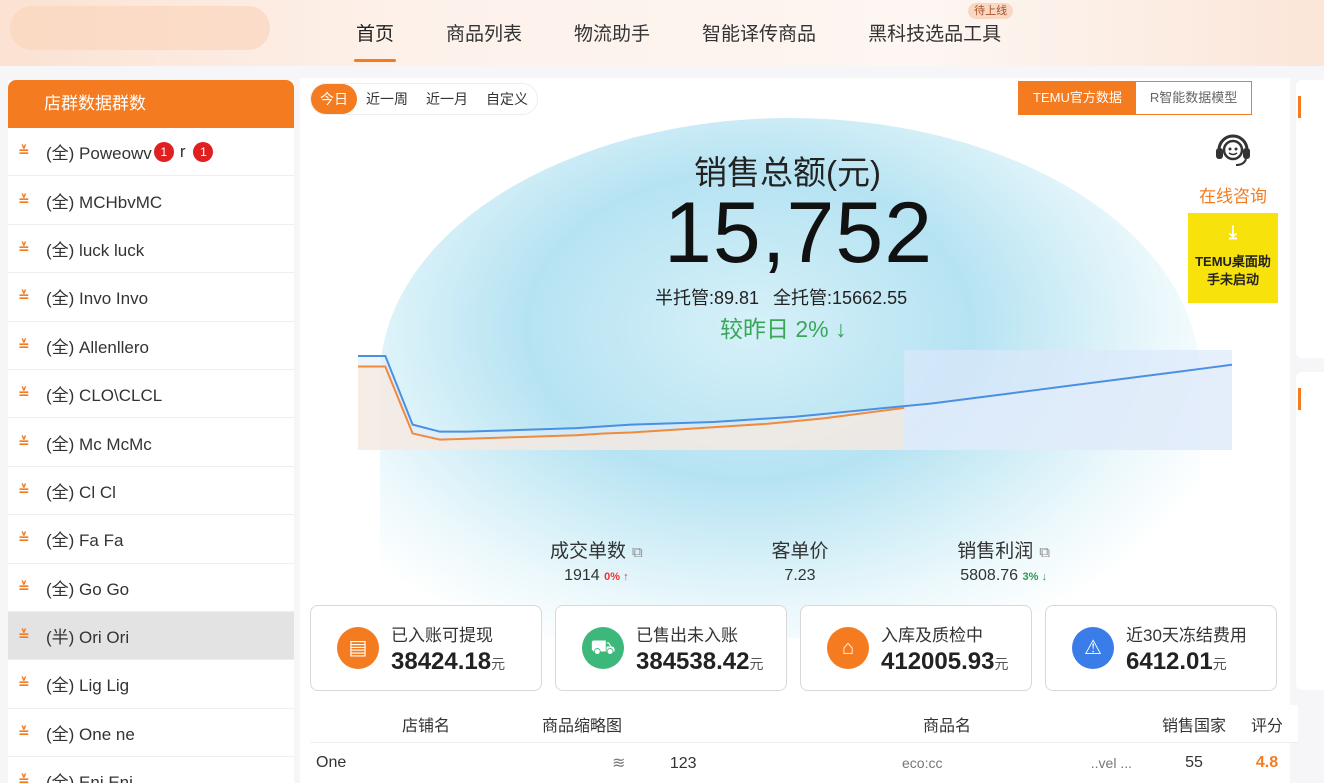 Image resolution: width=1324 pixels, height=783 pixels. What do you see at coordinates (840, 298) in the screenshot?
I see `full-custody: 全托管:15662.55` at bounding box center [840, 298].